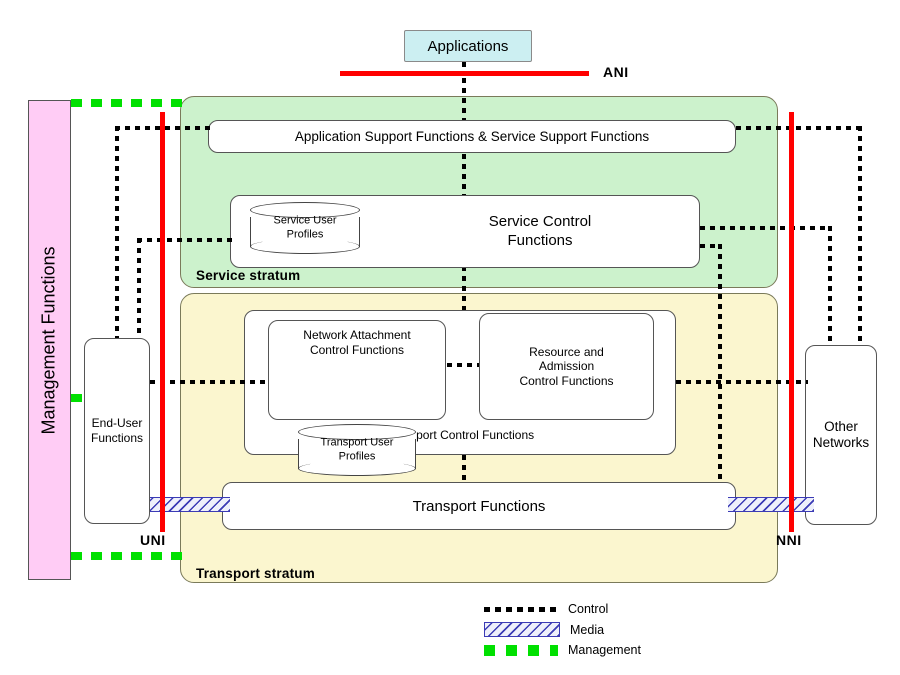 This screenshot has height=675, width=900. Describe the element at coordinates (616, 72) in the screenshot. I see `ani-label: ANI` at that location.